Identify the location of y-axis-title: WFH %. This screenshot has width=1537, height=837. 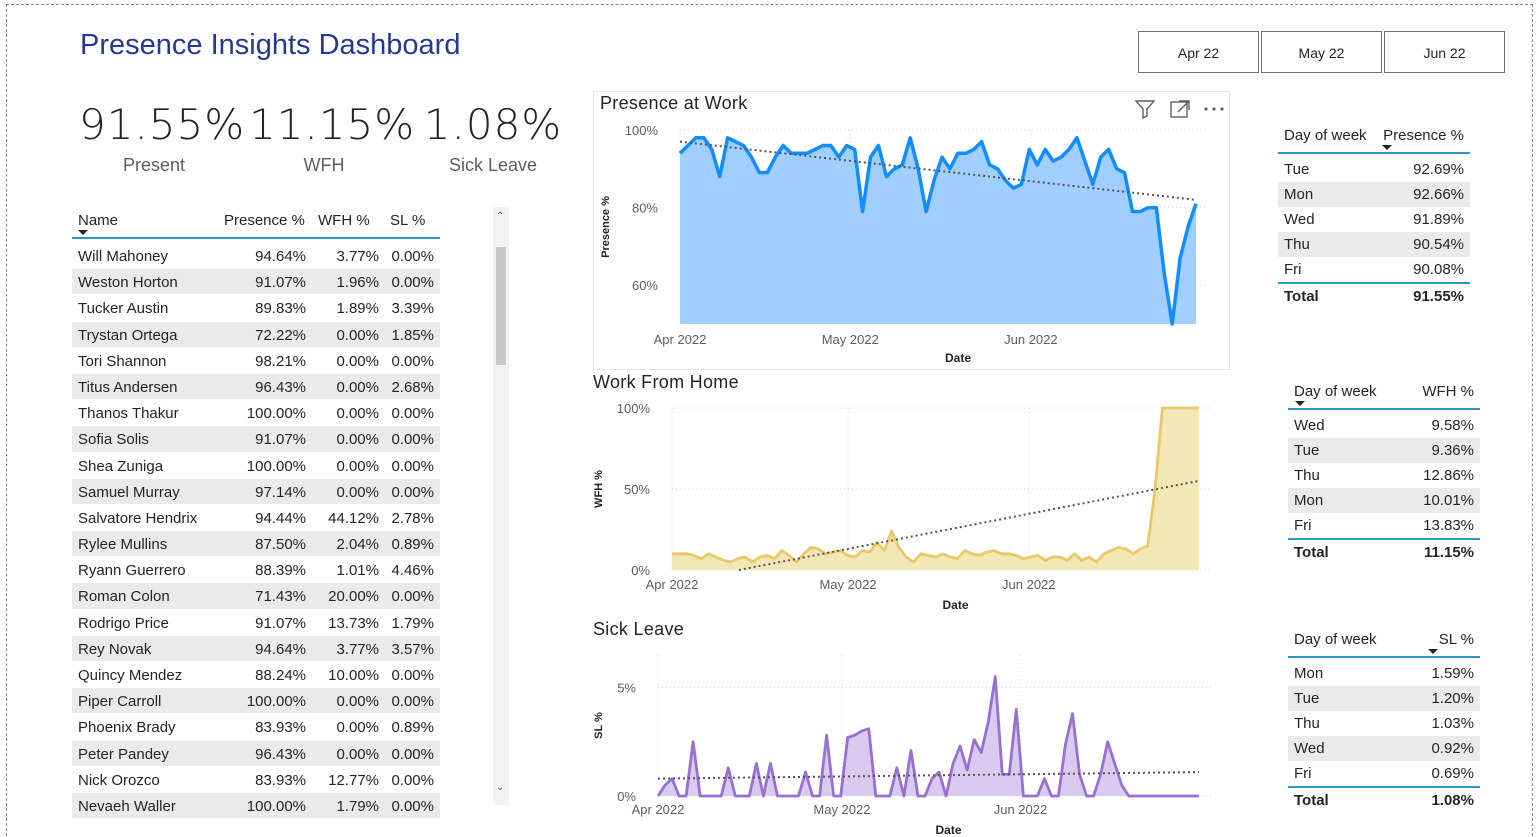
(599, 489).